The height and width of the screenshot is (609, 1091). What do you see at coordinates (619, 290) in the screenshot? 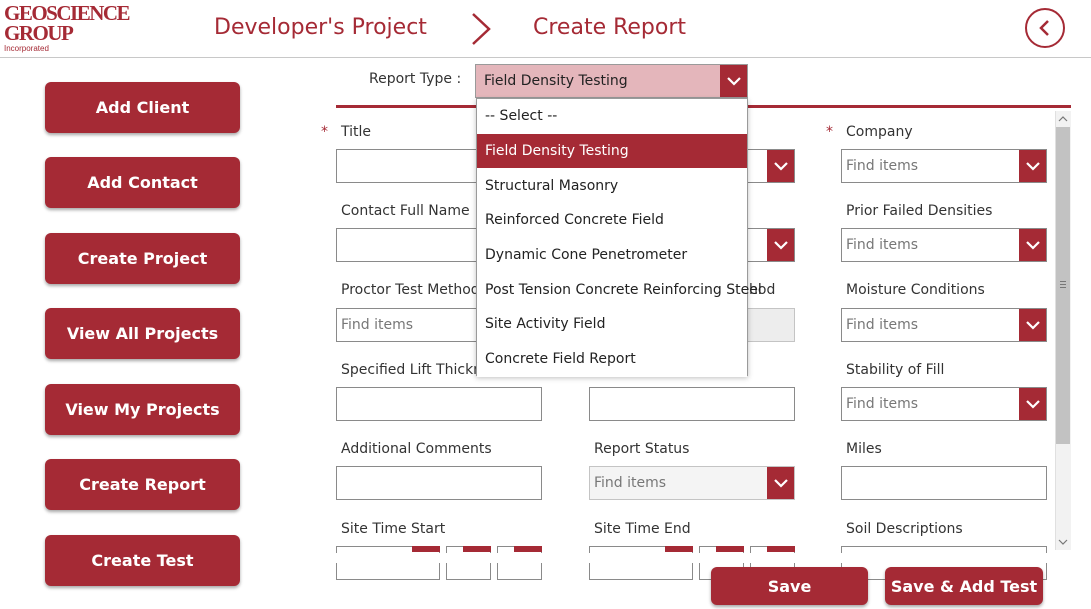
I see `dropdown-option: Post Tension Concrete Reinforcing Steel` at bounding box center [619, 290].